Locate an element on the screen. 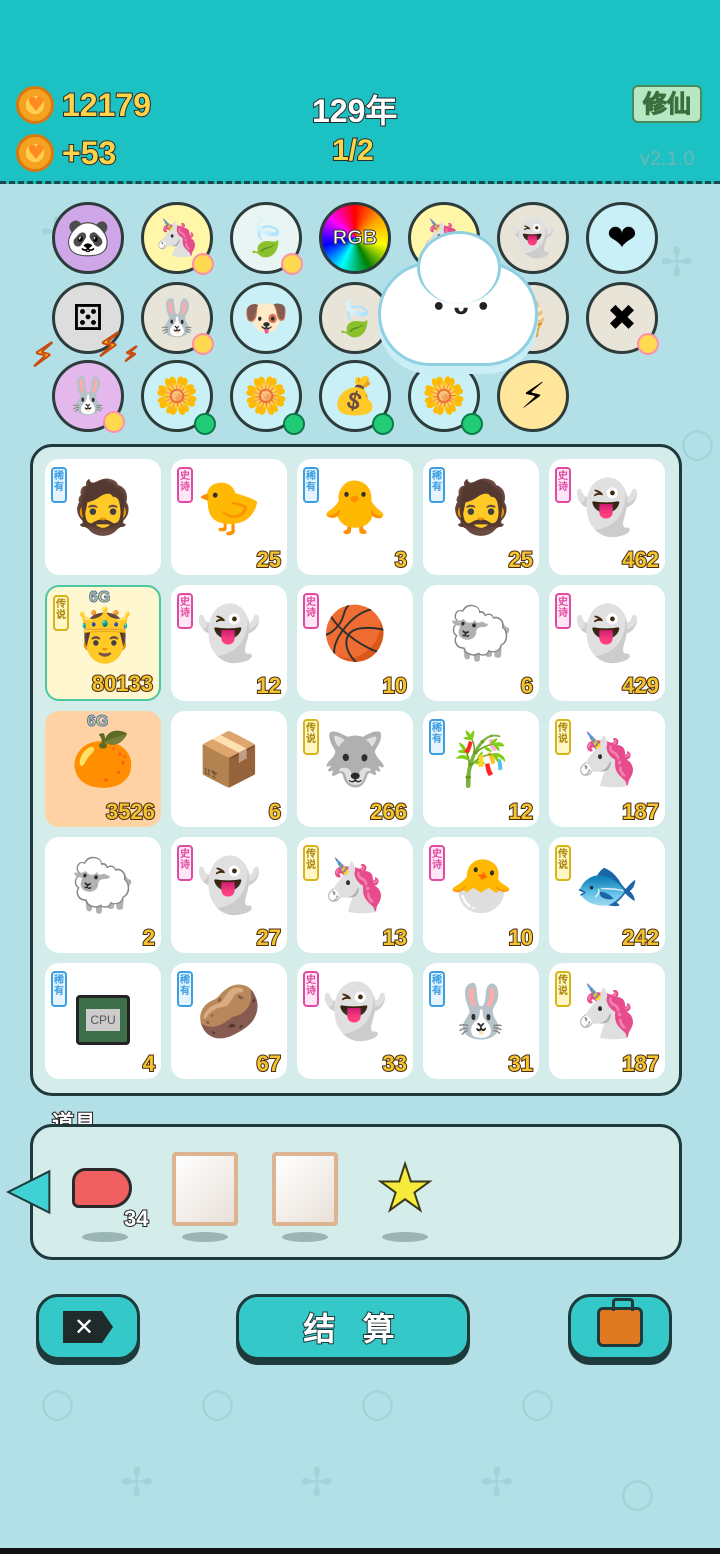  liver-icon is located at coordinates (102, 1188).